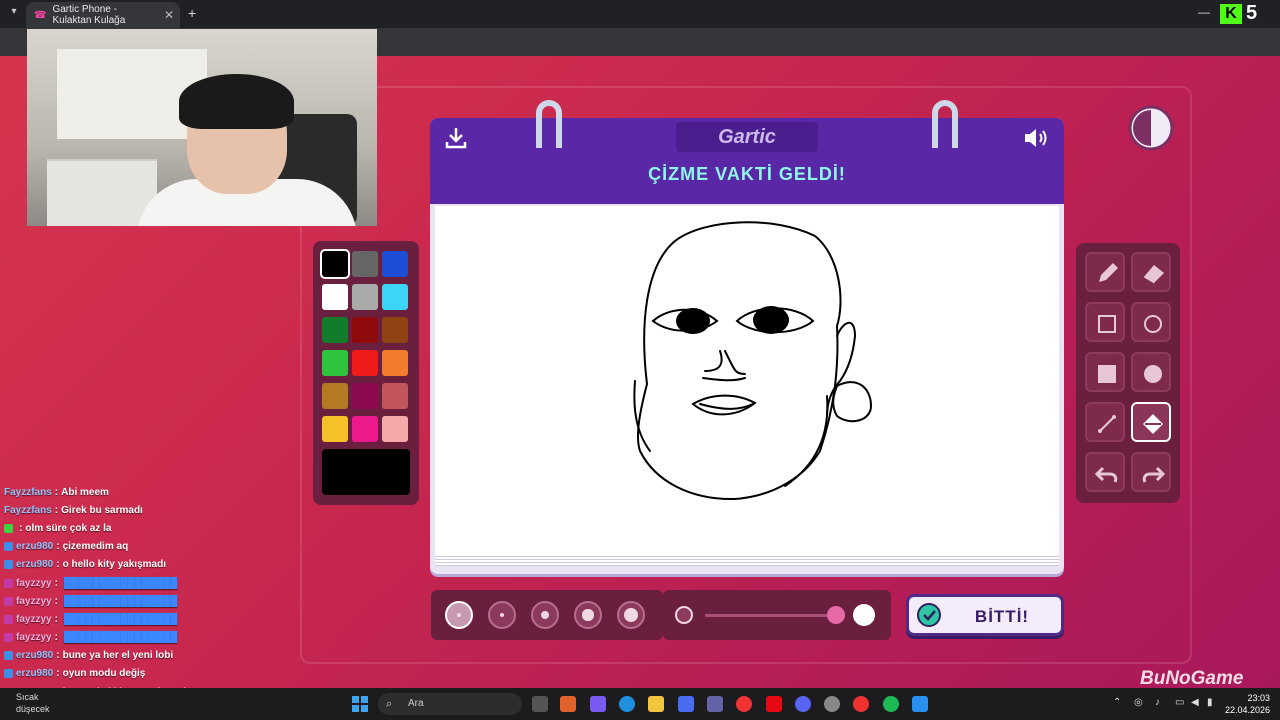 The image size is (1280, 720). I want to click on minimize-icon: —, so click(1204, 12).